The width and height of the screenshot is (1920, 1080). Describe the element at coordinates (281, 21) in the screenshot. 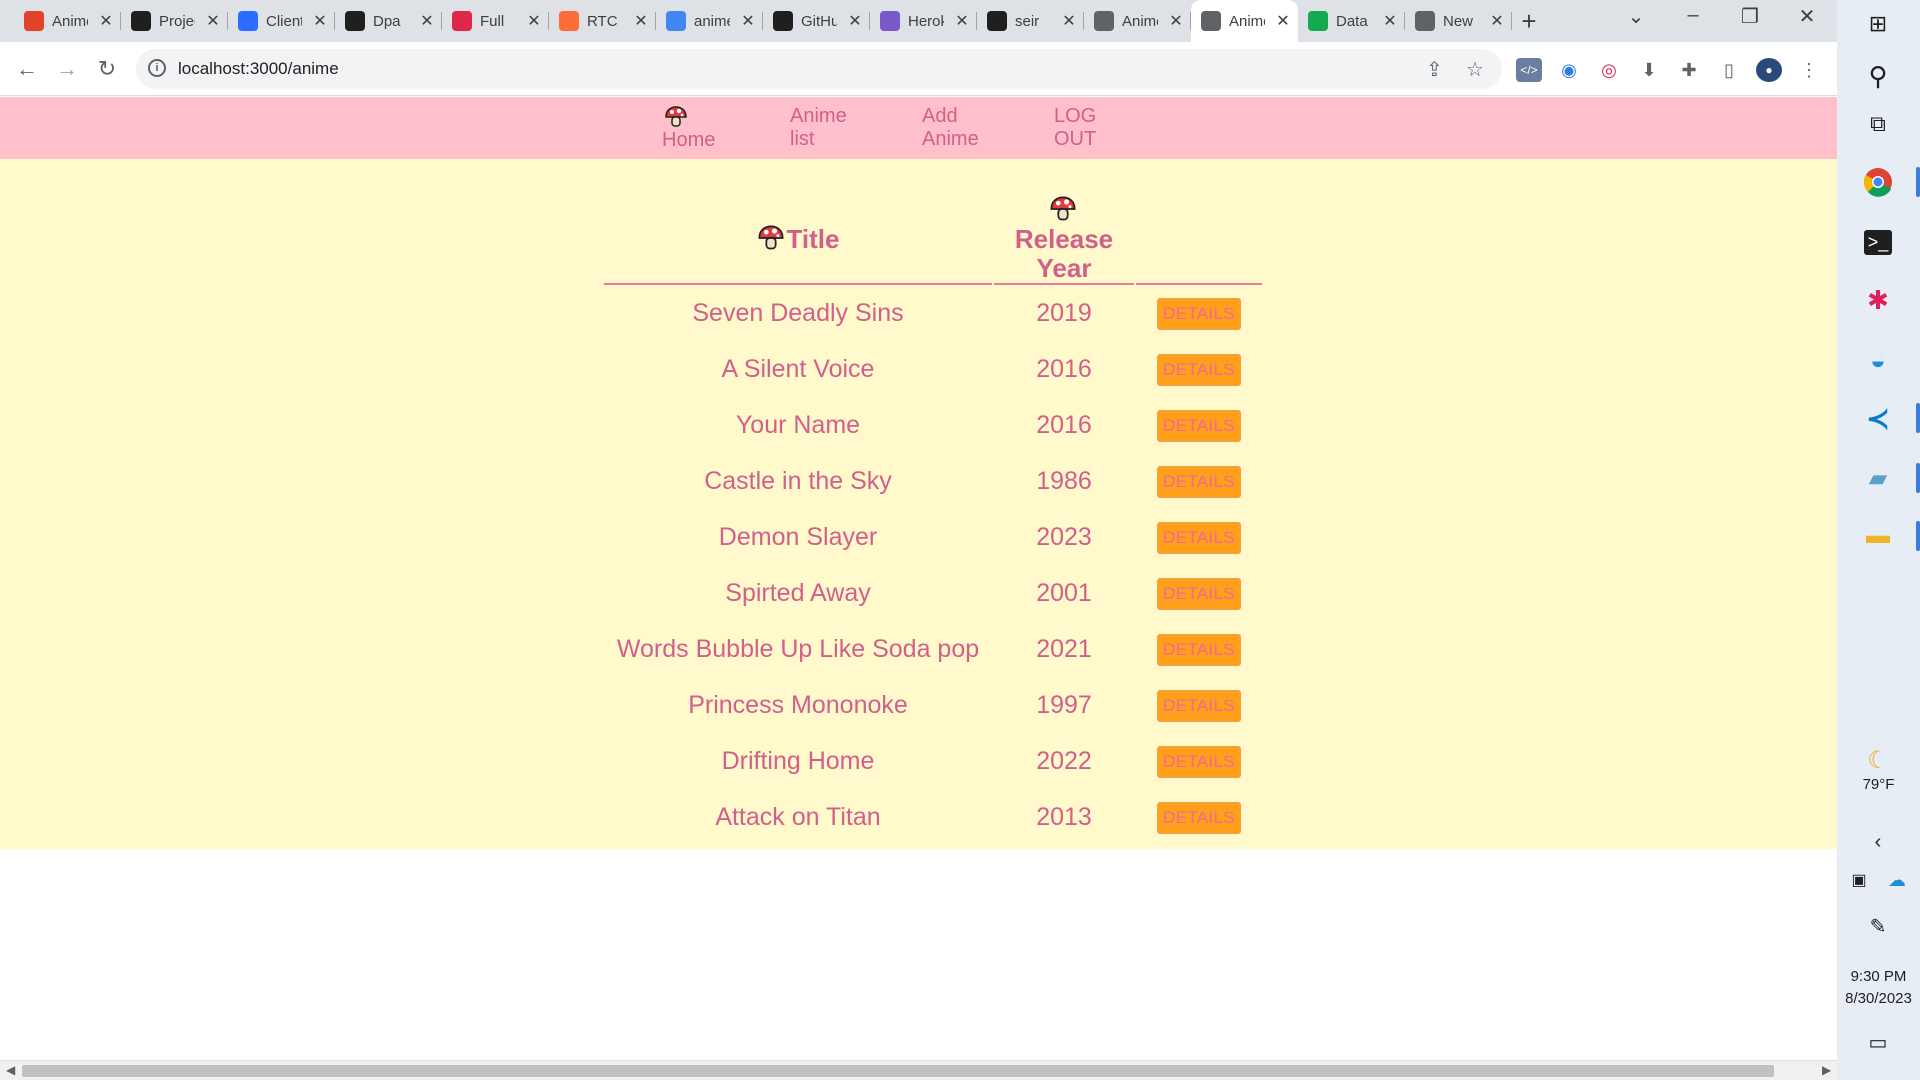

I see `browser-tab: Client ✕` at that location.